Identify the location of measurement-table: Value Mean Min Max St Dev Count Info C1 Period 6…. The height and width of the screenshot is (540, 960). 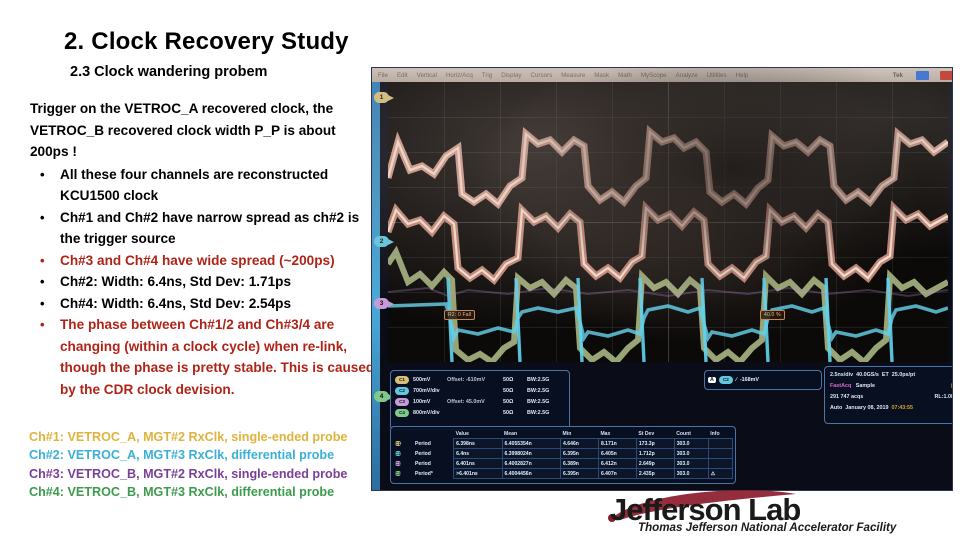
(563, 454).